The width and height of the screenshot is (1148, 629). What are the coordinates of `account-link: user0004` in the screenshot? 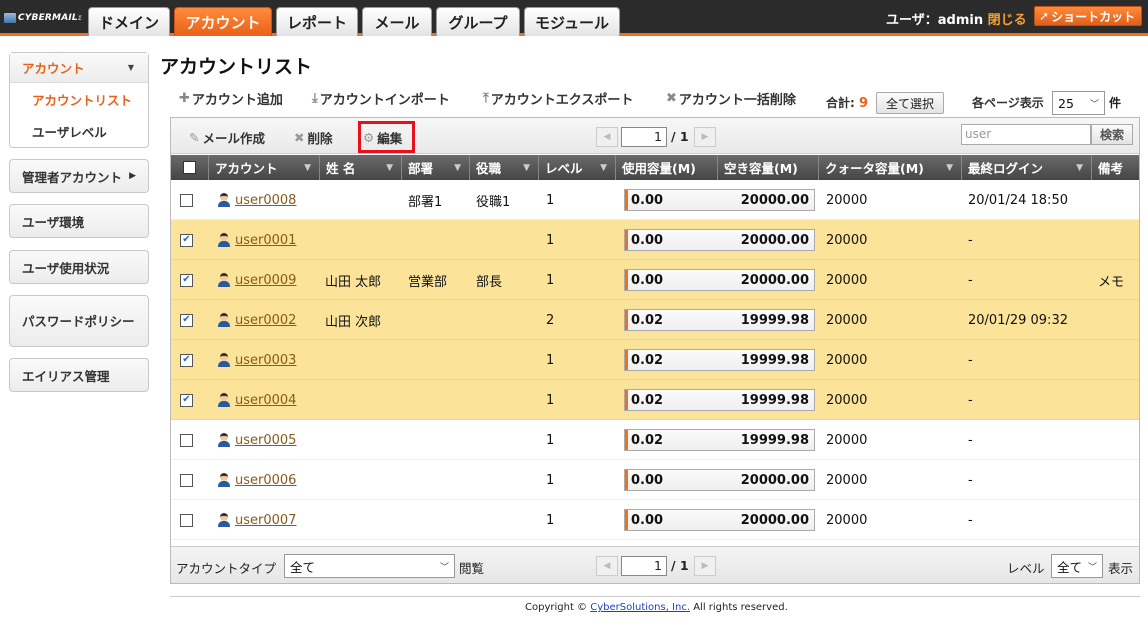 It's located at (265, 400).